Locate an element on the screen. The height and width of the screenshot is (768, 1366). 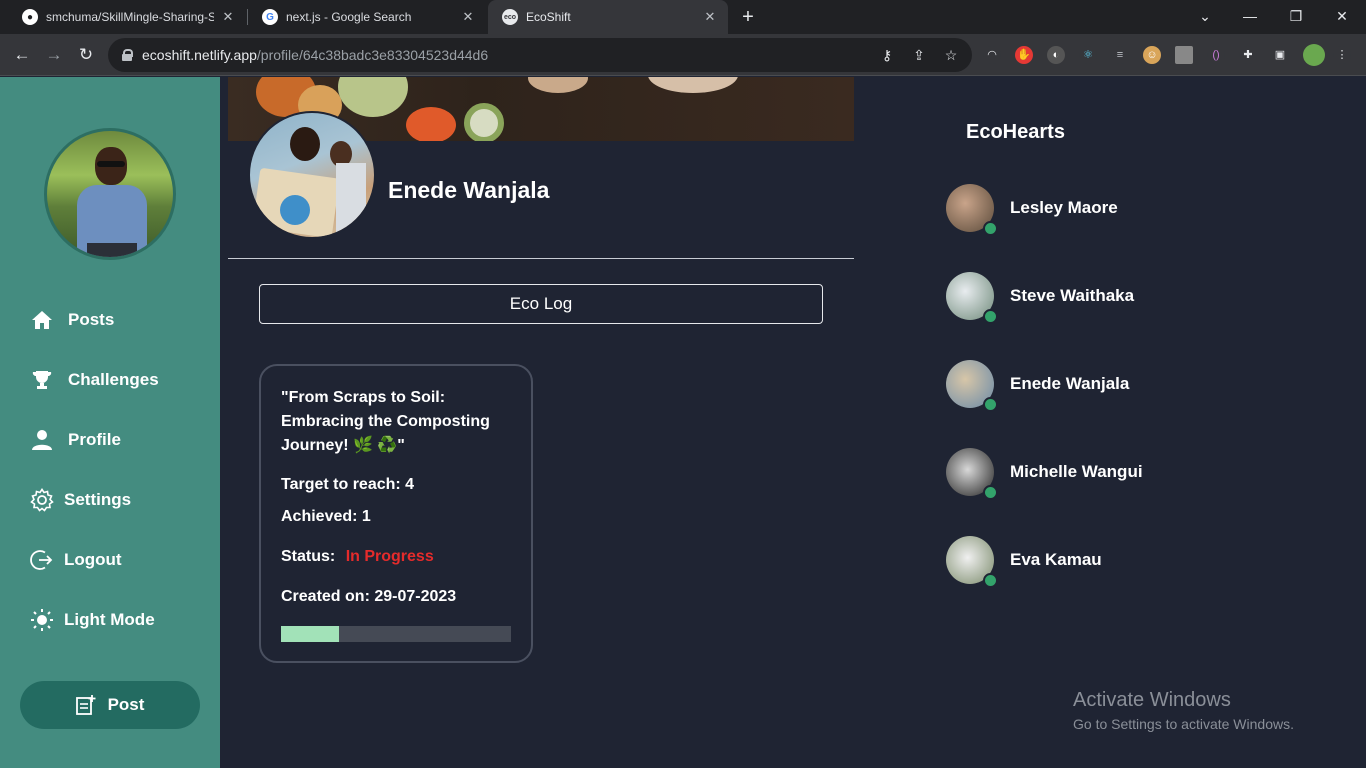
home-icon is located at coordinates (42, 320).